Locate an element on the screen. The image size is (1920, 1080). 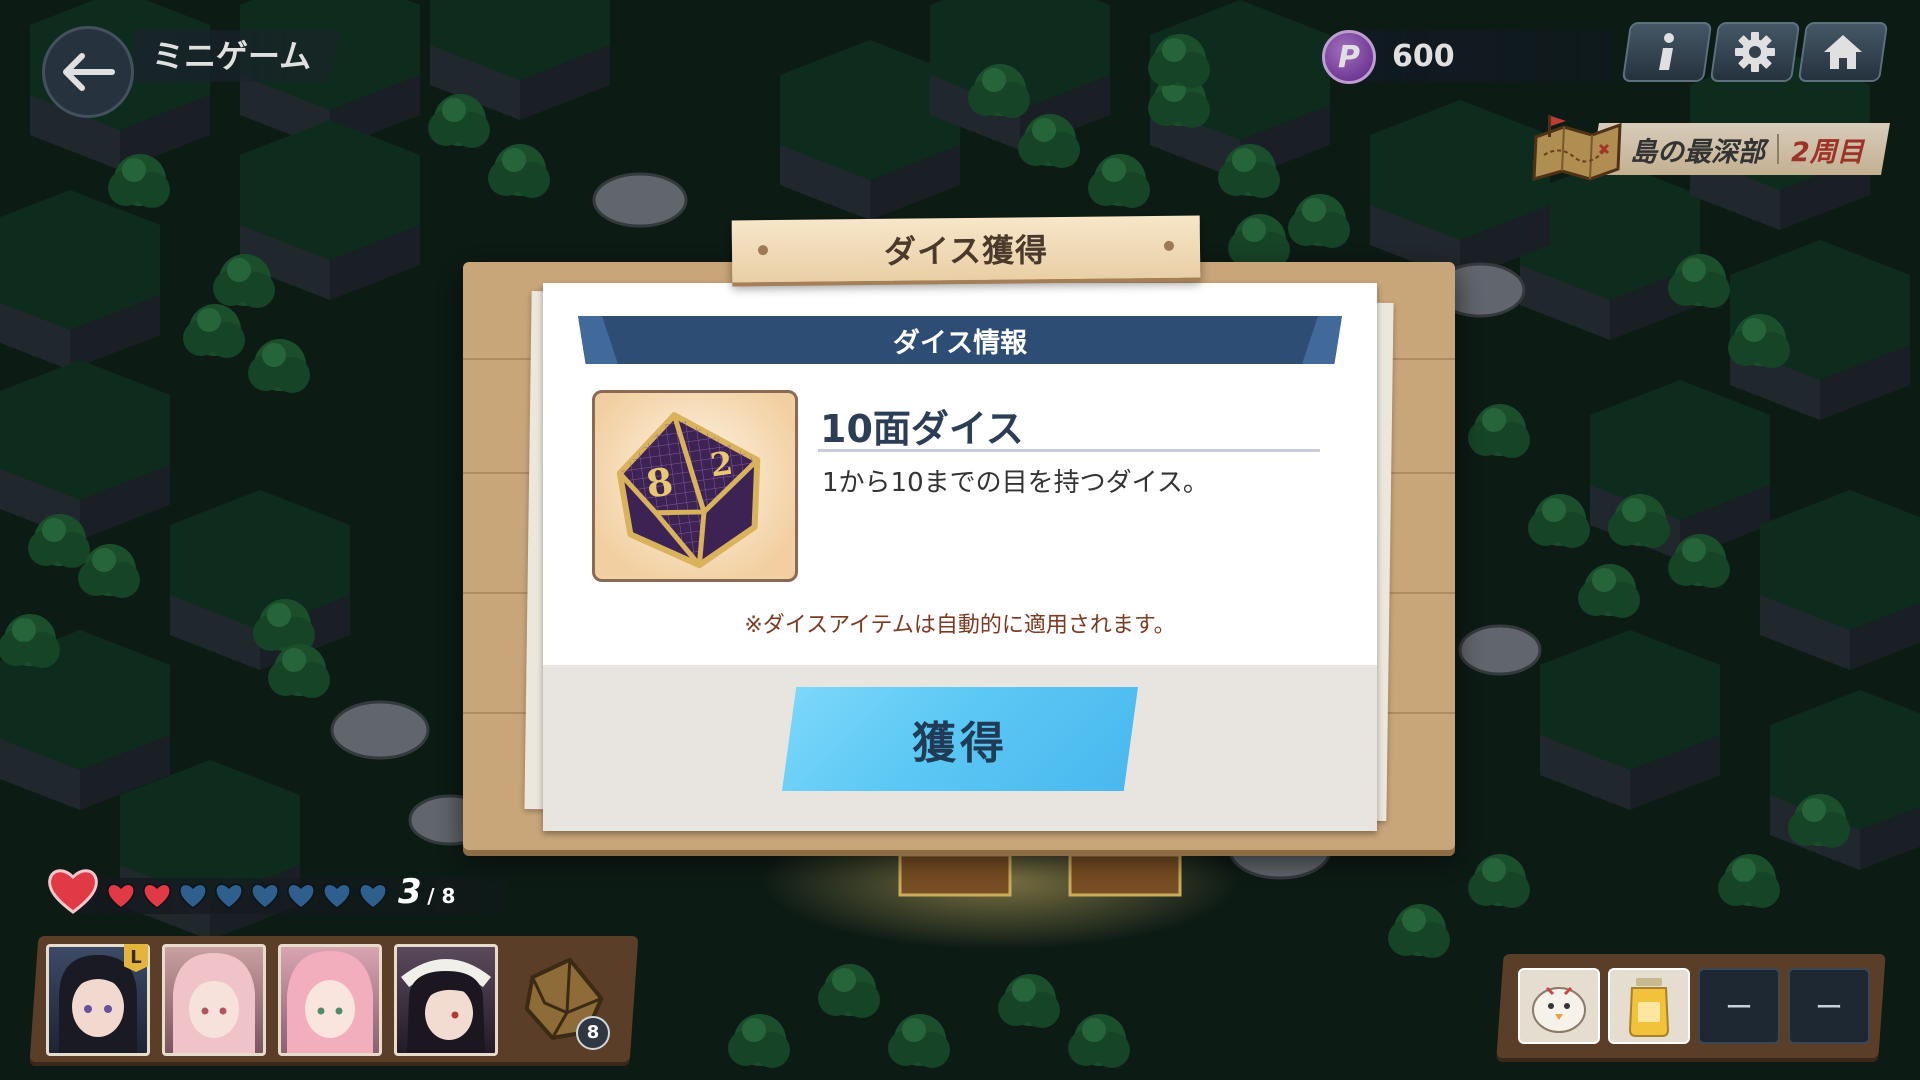
item-description: 1から10までの目を持つダイス。 is located at coordinates (1015, 483).